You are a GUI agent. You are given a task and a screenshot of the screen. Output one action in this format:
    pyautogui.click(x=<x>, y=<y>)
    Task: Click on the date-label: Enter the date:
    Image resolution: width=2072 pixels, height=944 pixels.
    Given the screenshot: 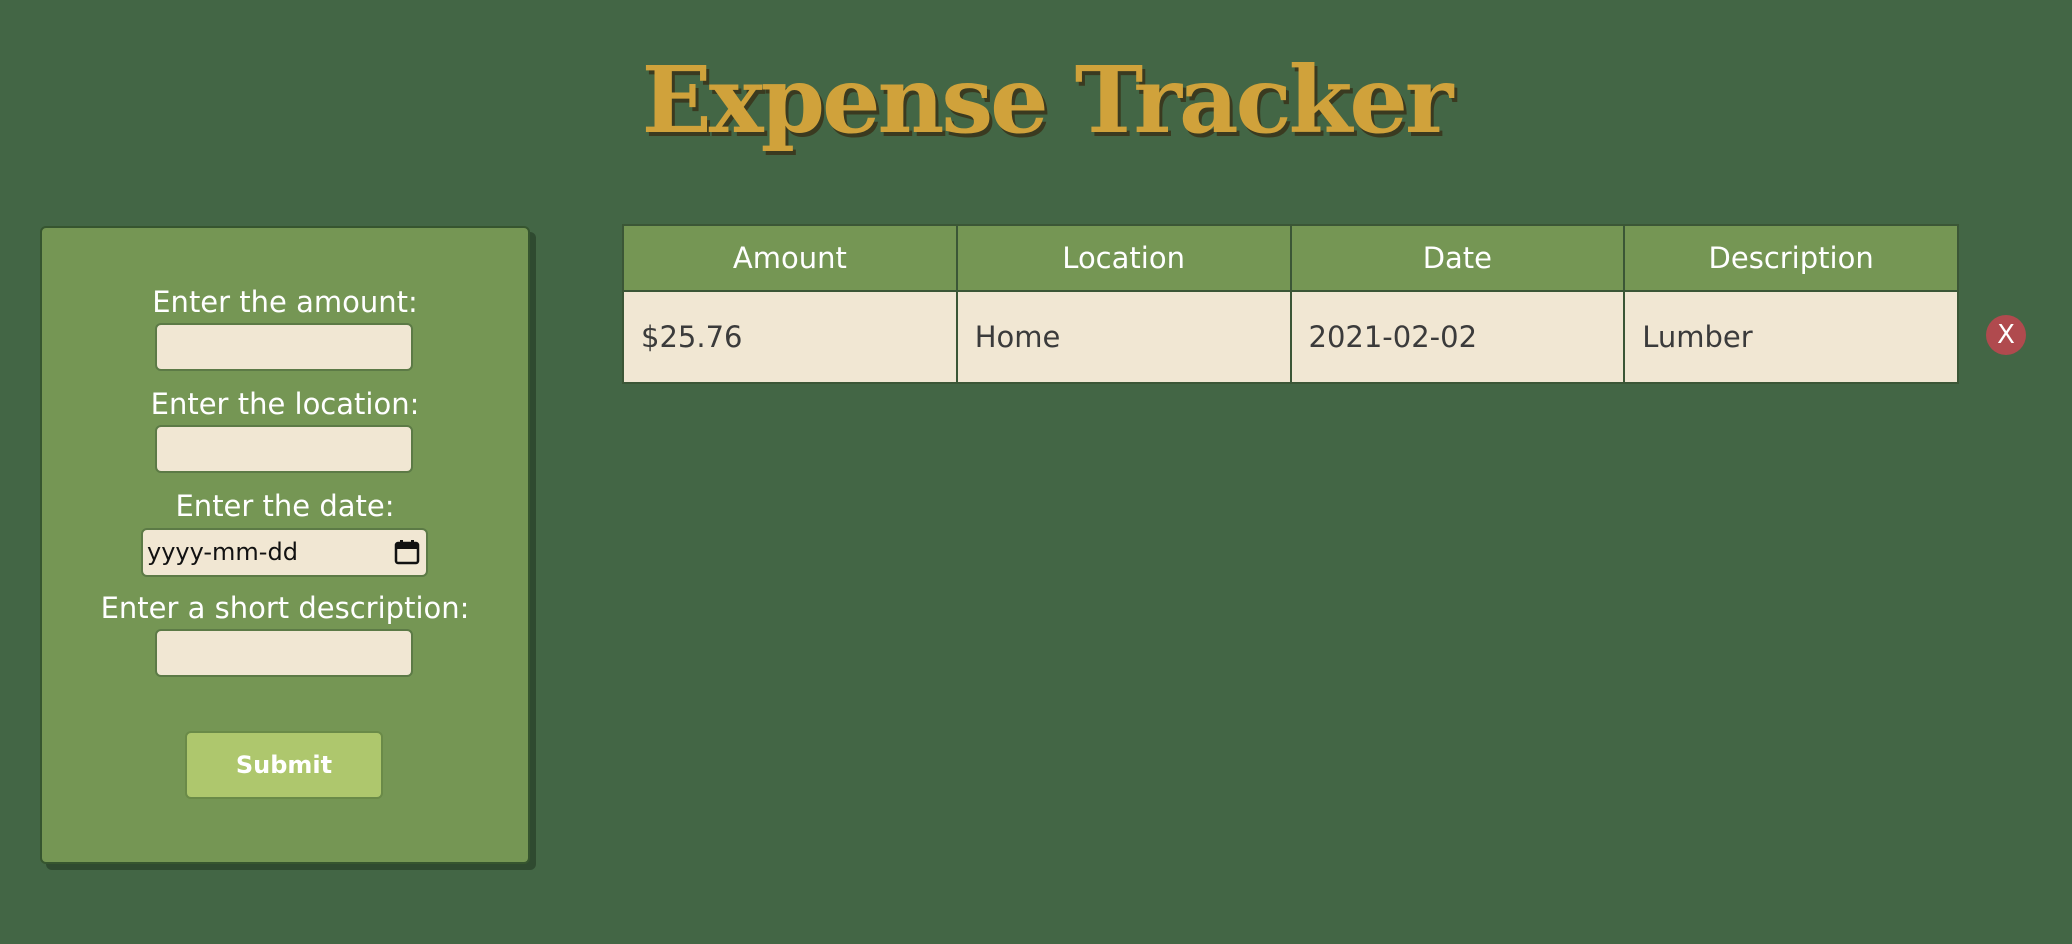 What is the action you would take?
    pyautogui.click(x=285, y=506)
    